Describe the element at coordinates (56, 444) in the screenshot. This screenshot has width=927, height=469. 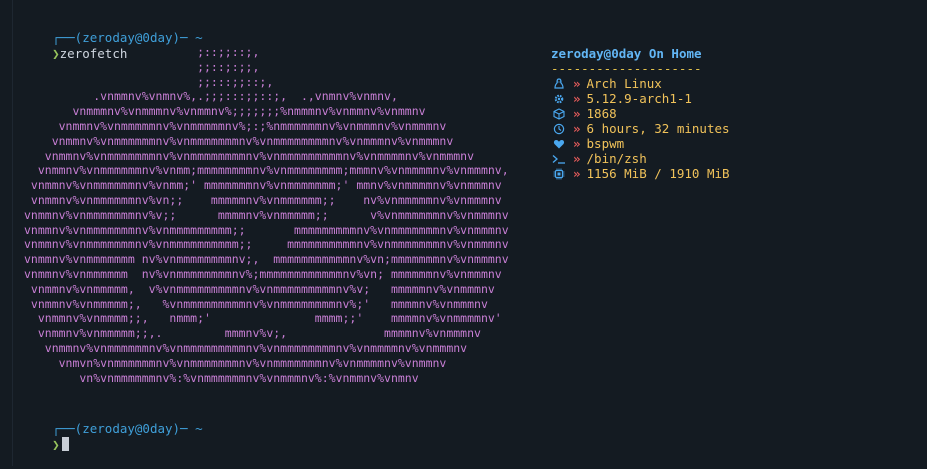
I see `prompt-arrow-icon: ❯` at that location.